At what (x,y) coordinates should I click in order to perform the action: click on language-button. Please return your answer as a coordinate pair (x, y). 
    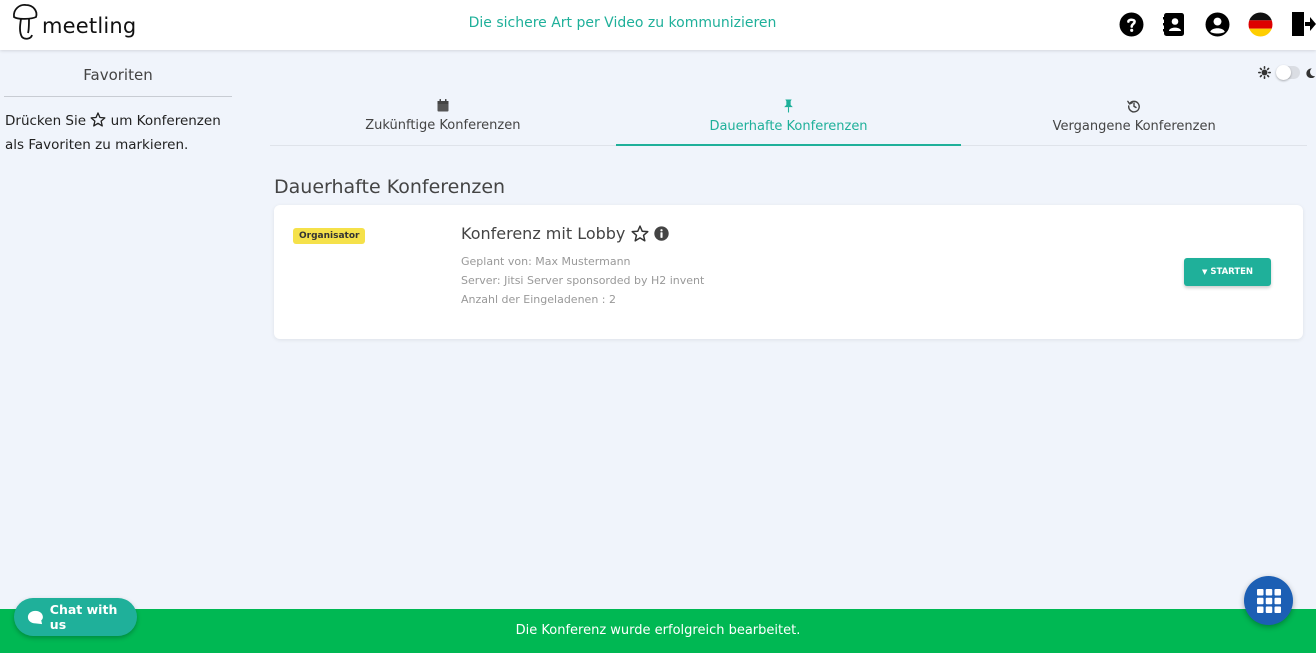
    Looking at the image, I should click on (1260, 24).